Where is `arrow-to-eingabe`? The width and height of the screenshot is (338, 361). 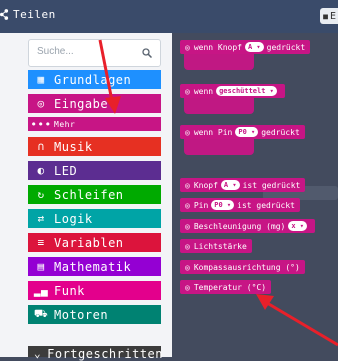
arrow-to-eingabe is located at coordinates (109, 76).